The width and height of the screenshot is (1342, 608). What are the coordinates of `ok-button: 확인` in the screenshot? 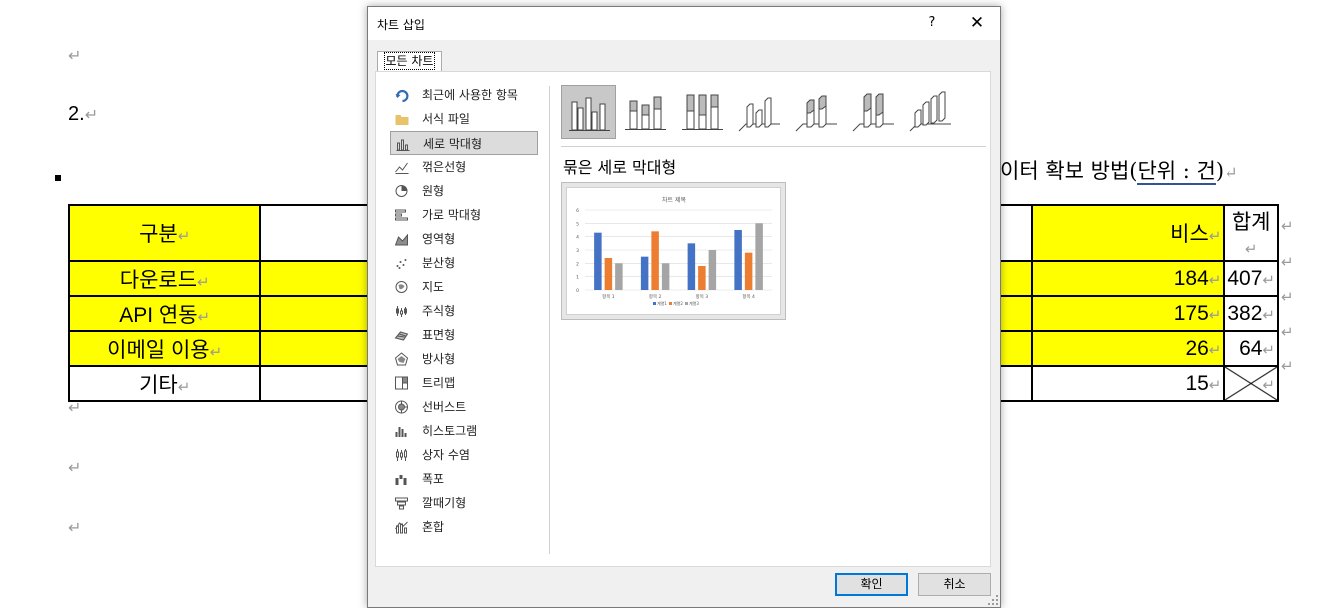 It's located at (871, 584).